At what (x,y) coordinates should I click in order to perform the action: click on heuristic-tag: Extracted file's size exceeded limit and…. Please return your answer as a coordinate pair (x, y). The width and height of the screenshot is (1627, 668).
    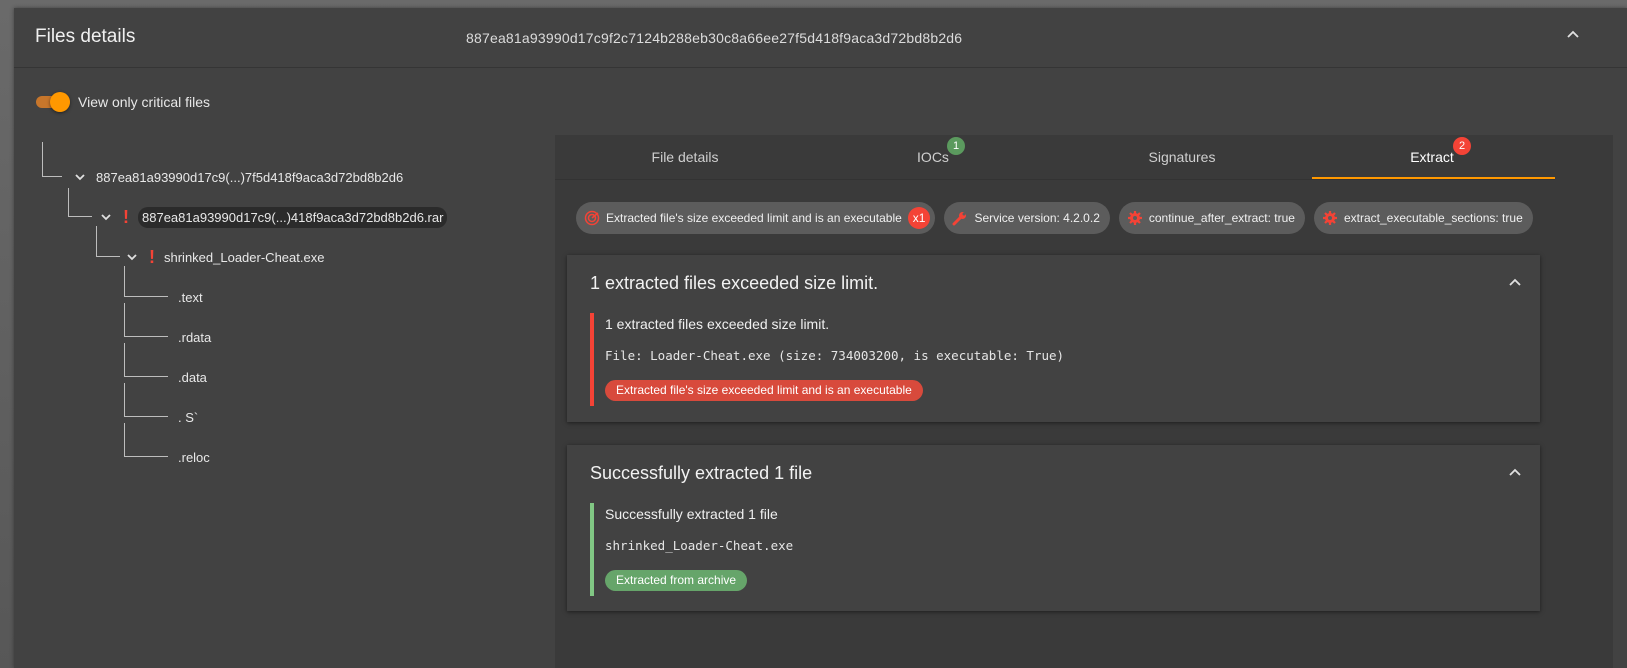
    Looking at the image, I should click on (764, 390).